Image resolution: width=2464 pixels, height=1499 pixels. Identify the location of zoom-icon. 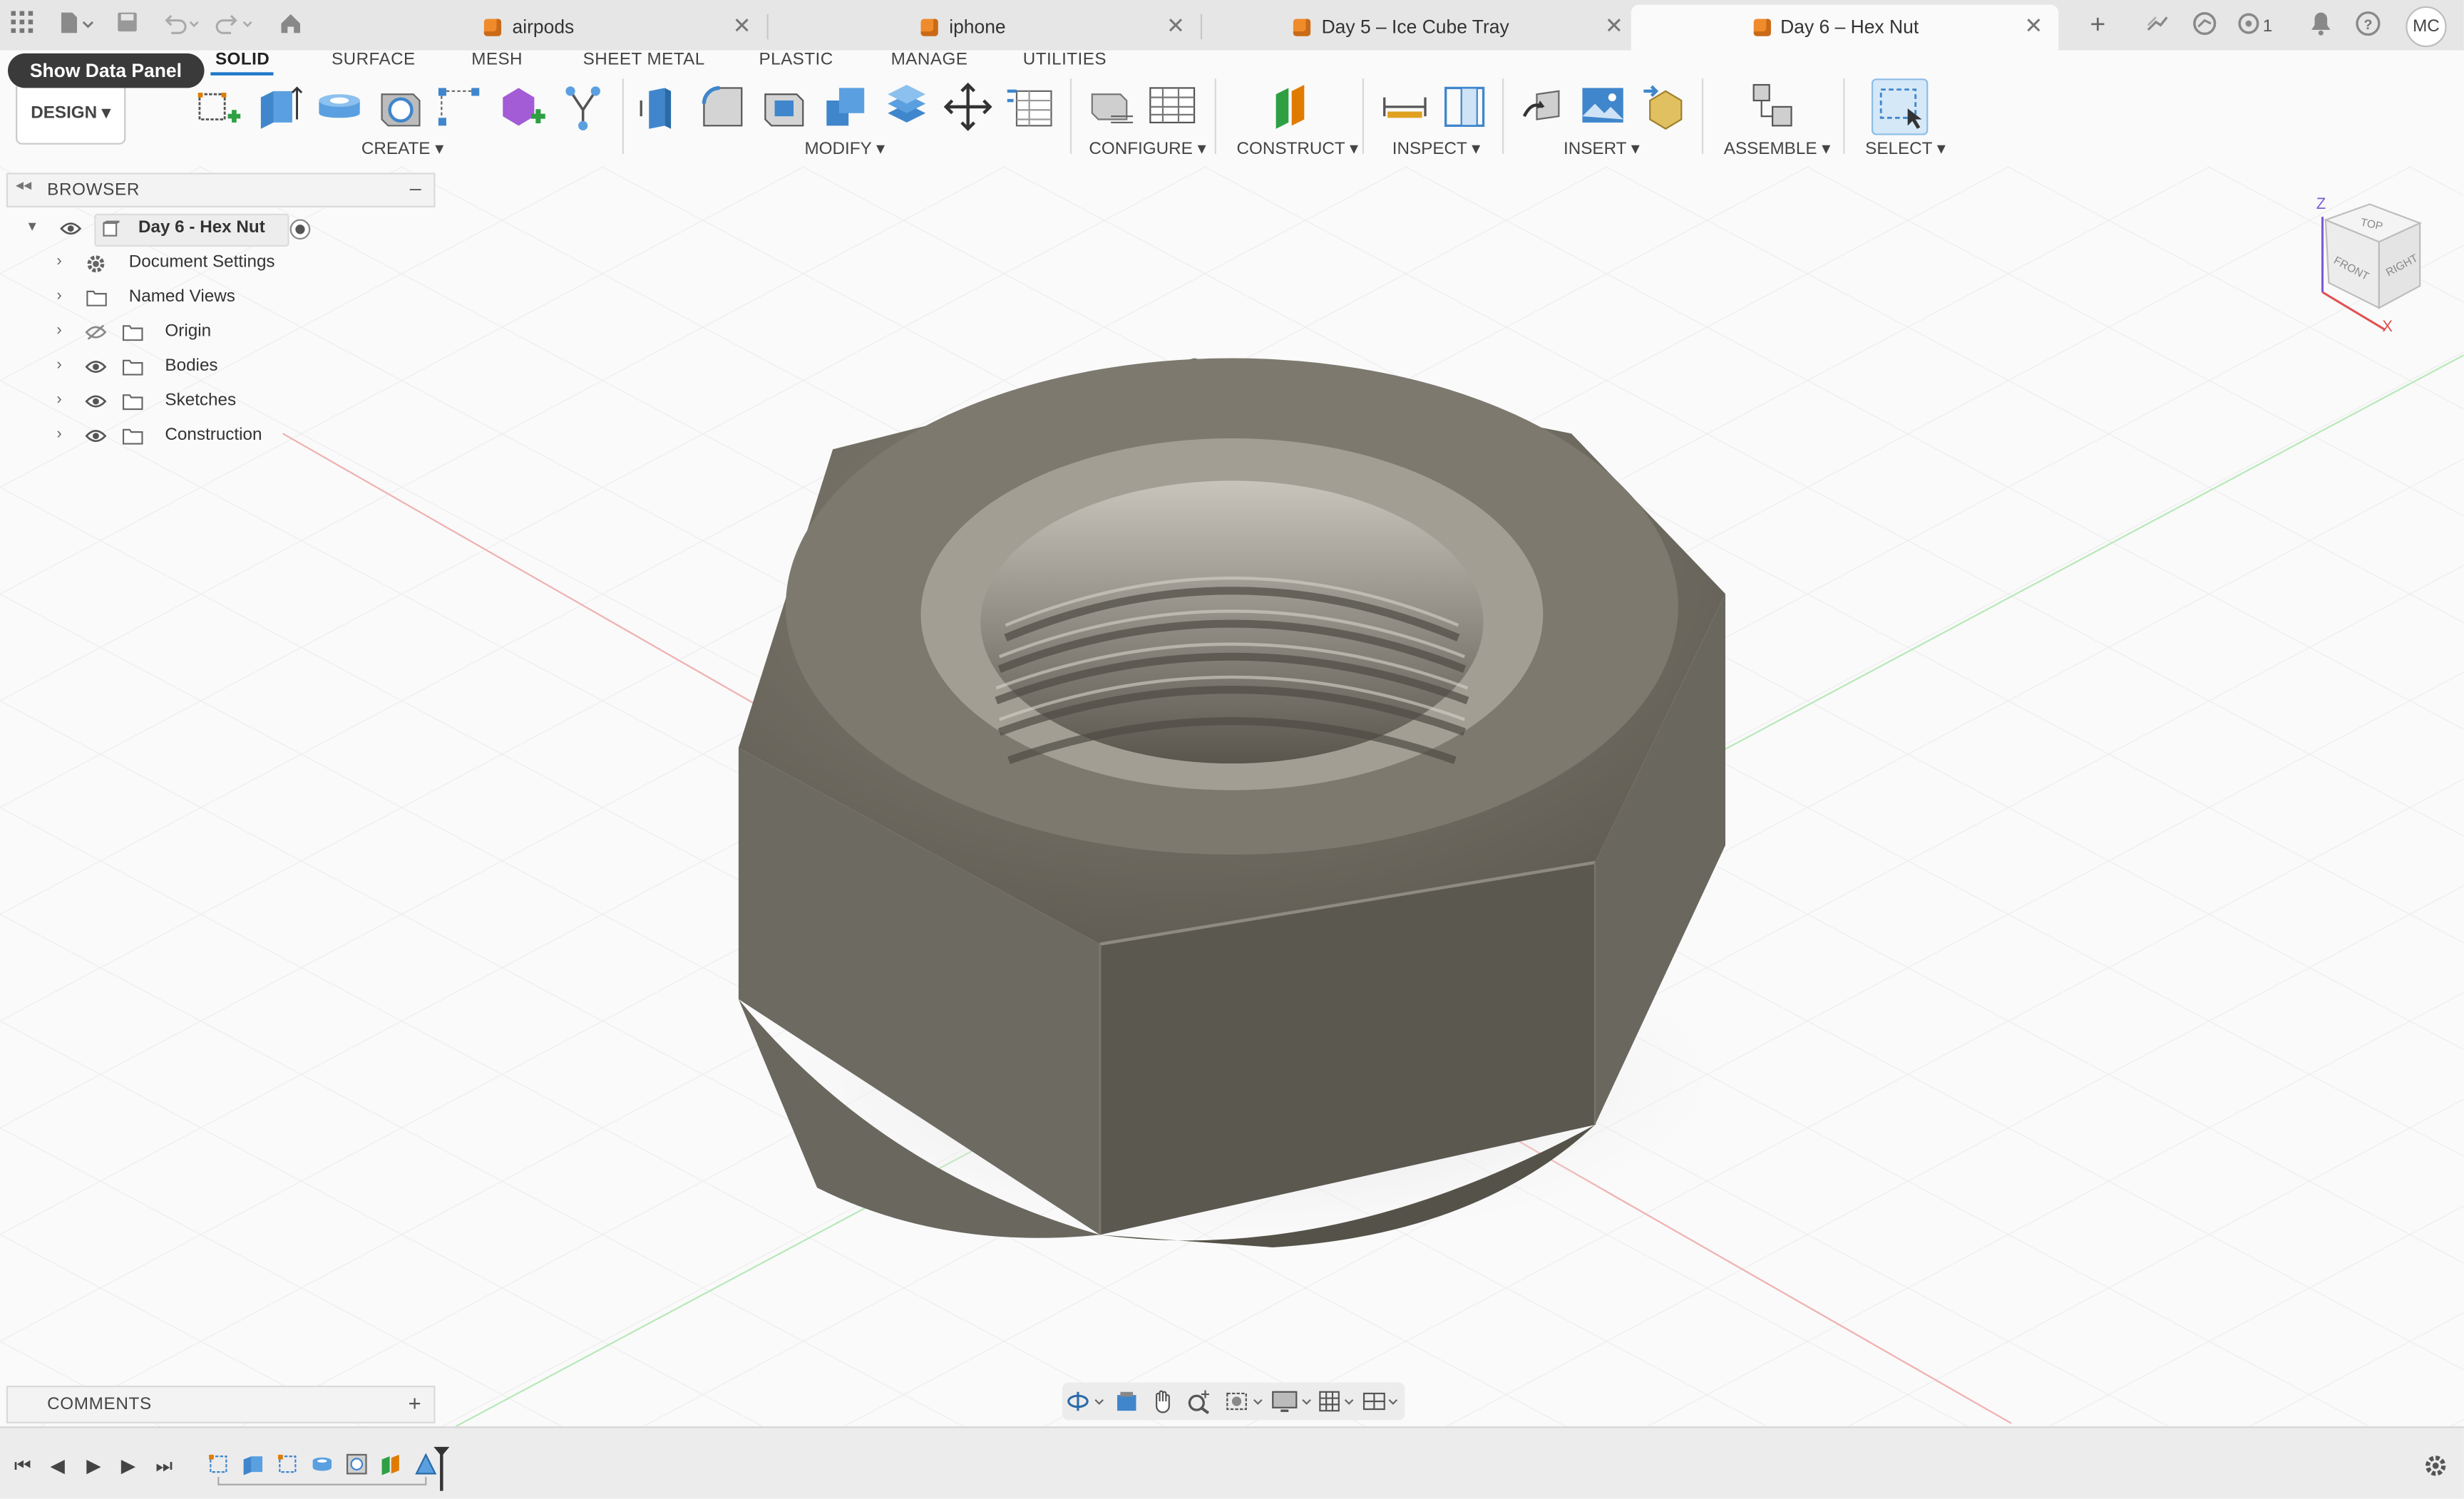
(1198, 1402).